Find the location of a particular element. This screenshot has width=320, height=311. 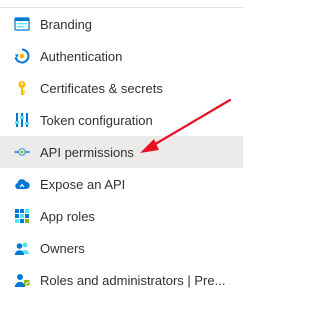

nav-item-label: Certificates & secrets is located at coordinates (101, 88).